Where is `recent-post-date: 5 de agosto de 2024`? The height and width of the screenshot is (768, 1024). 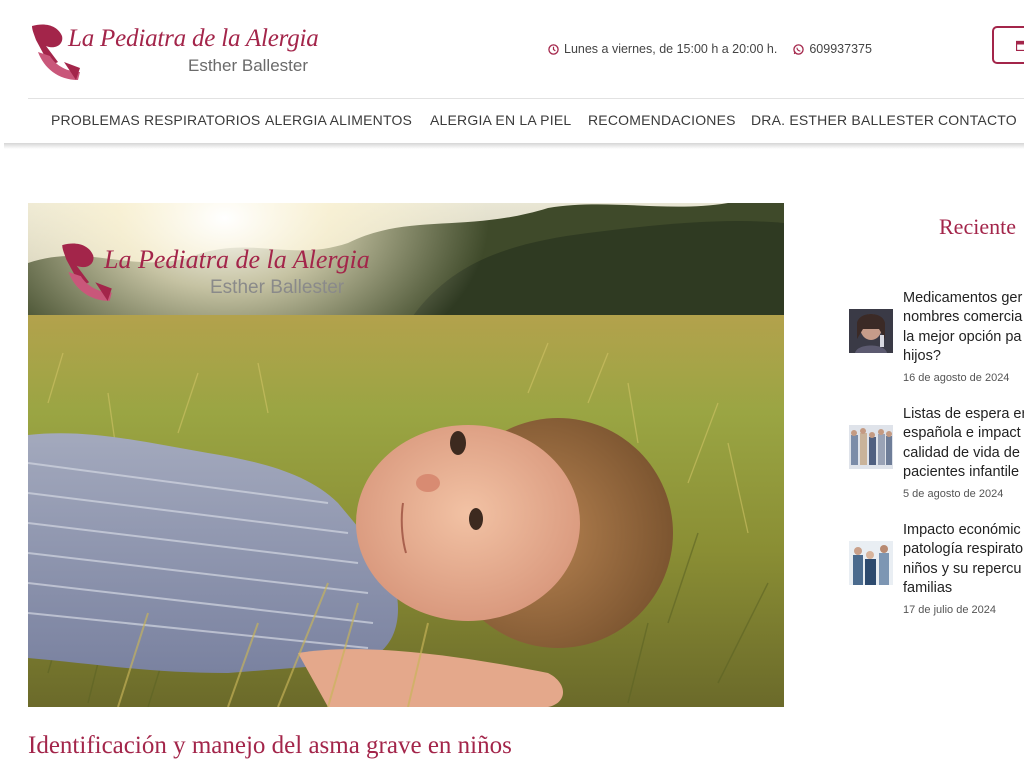 recent-post-date: 5 de agosto de 2024 is located at coordinates (953, 494).